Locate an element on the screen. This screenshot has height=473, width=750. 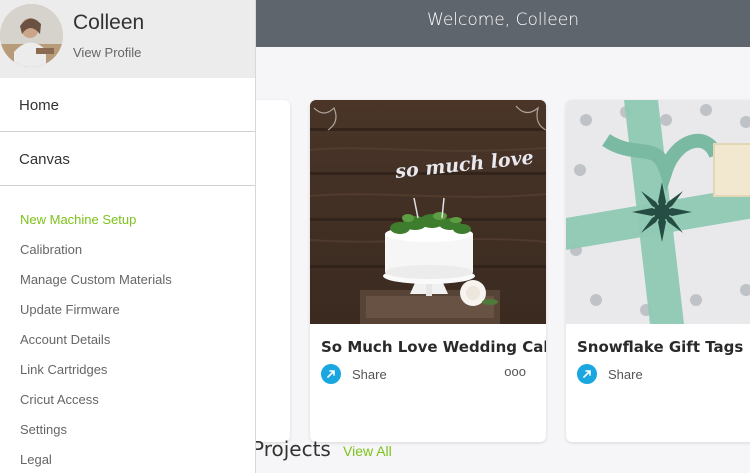
projects-section-title: Projects is located at coordinates (291, 449).